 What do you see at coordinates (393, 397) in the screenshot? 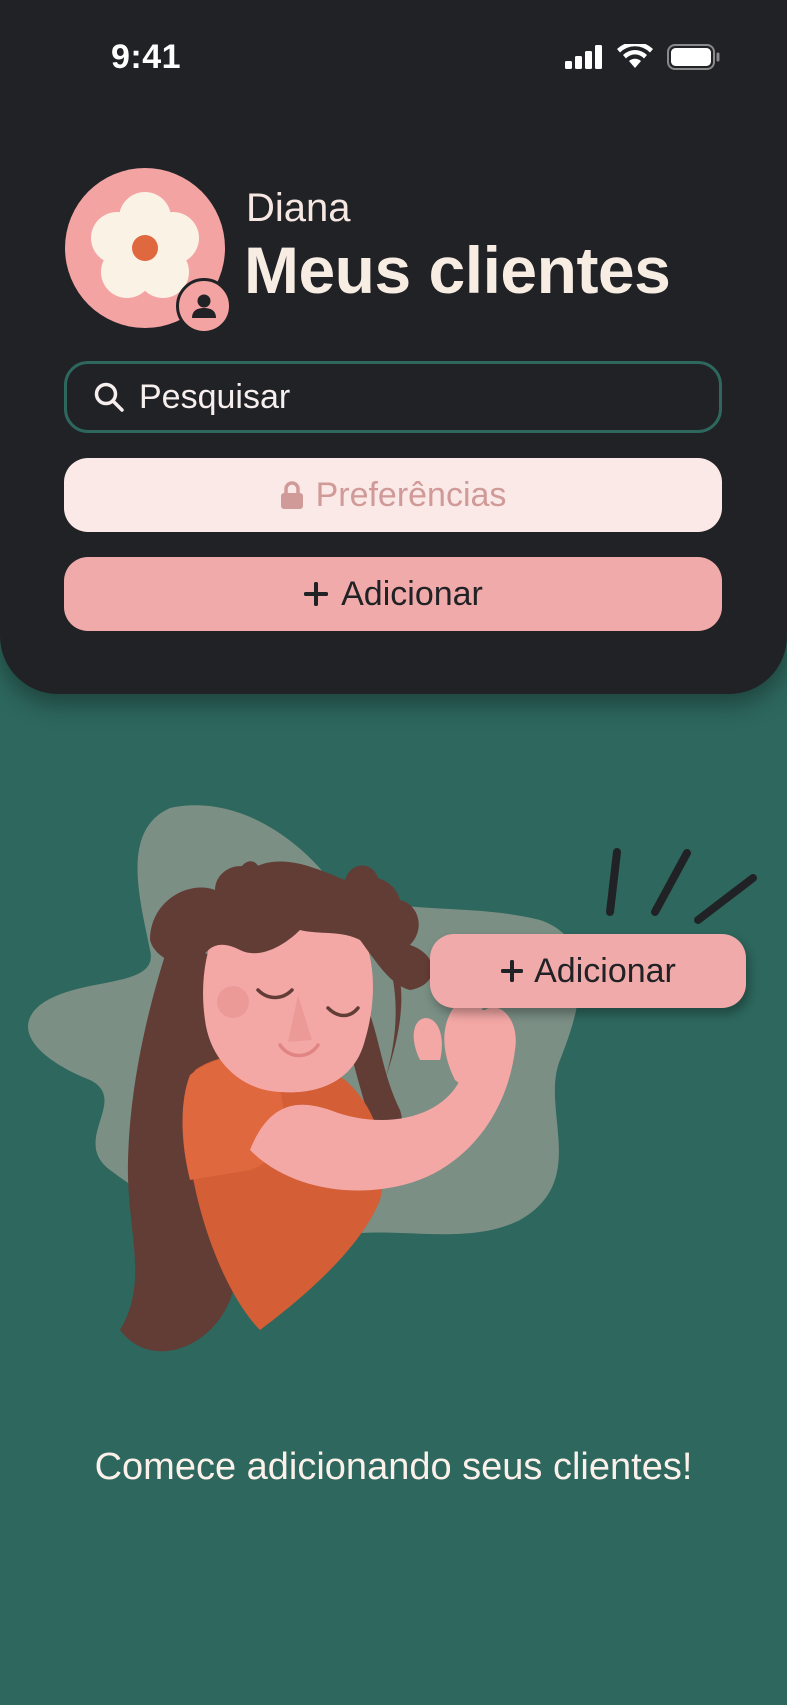
I see `search-input: Pesquisar` at bounding box center [393, 397].